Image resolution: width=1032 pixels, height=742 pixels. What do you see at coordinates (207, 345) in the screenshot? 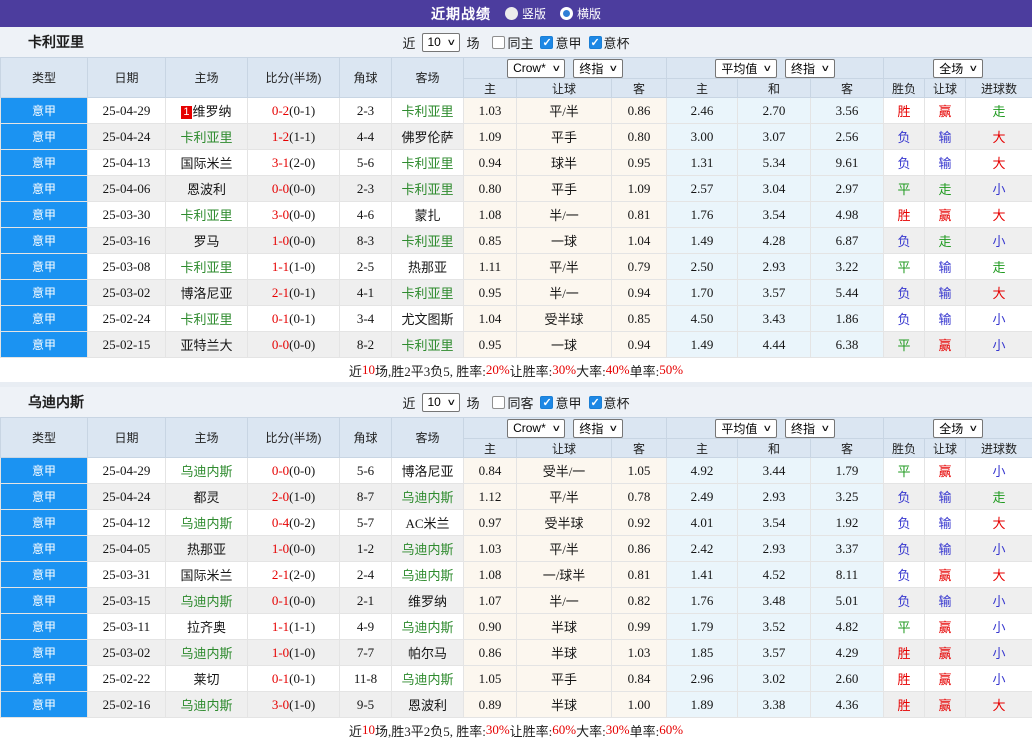
I see `home-team-cell: 亚特兰大` at bounding box center [207, 345].